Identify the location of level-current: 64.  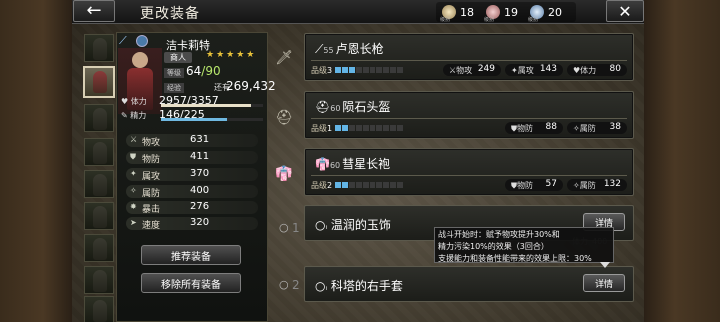
(194, 71).